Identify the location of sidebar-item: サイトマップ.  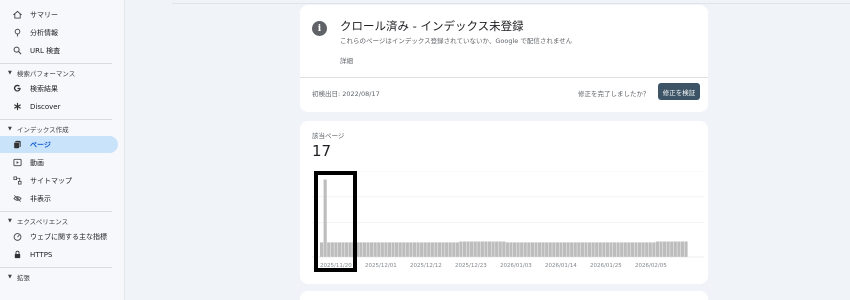
(59, 180).